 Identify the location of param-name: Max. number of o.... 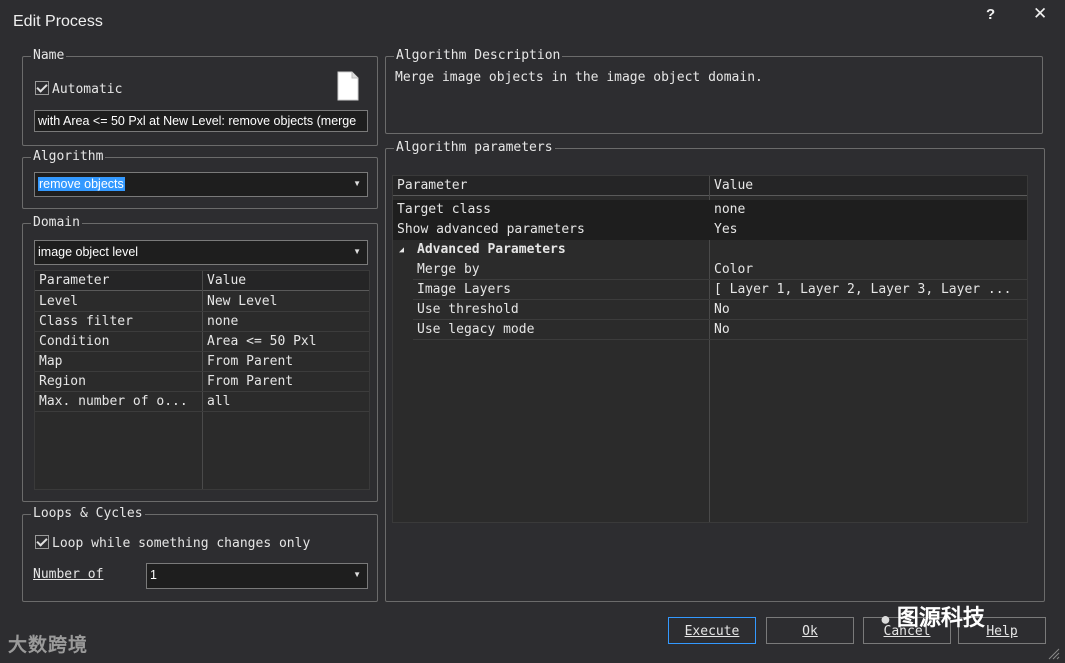
(113, 401).